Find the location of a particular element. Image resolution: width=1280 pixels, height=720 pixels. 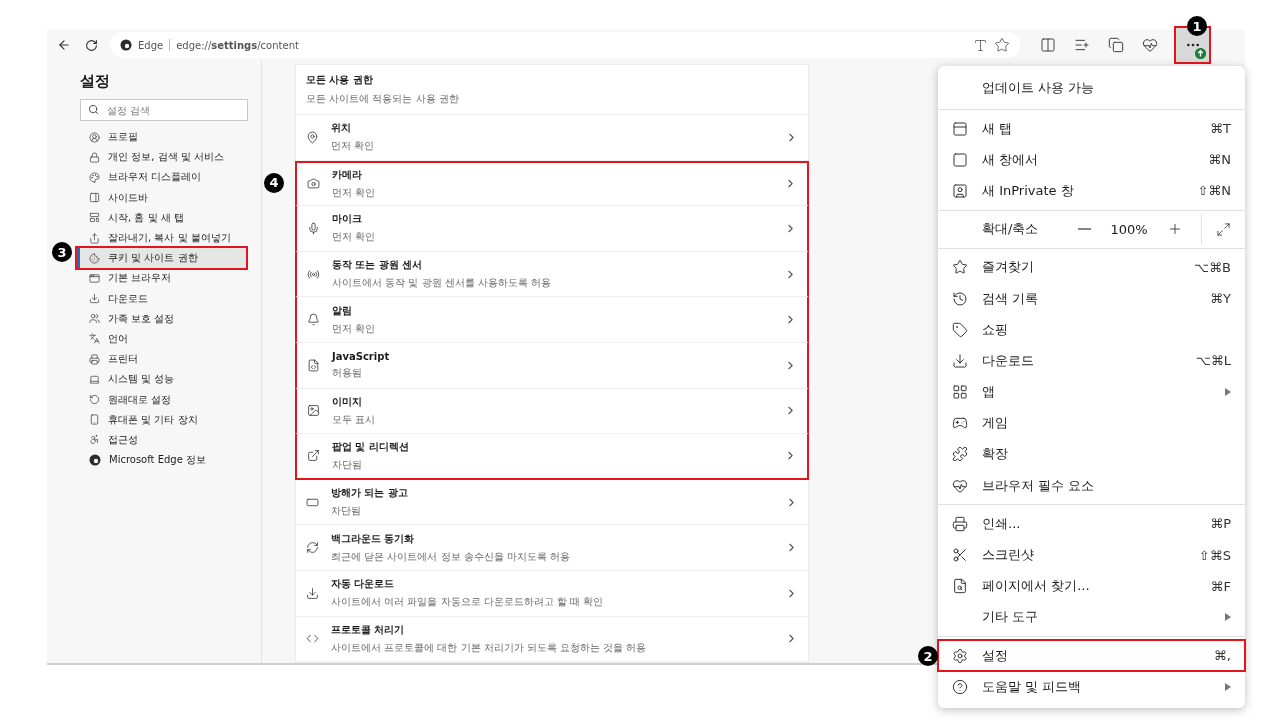

popup-icon is located at coordinates (313, 456).